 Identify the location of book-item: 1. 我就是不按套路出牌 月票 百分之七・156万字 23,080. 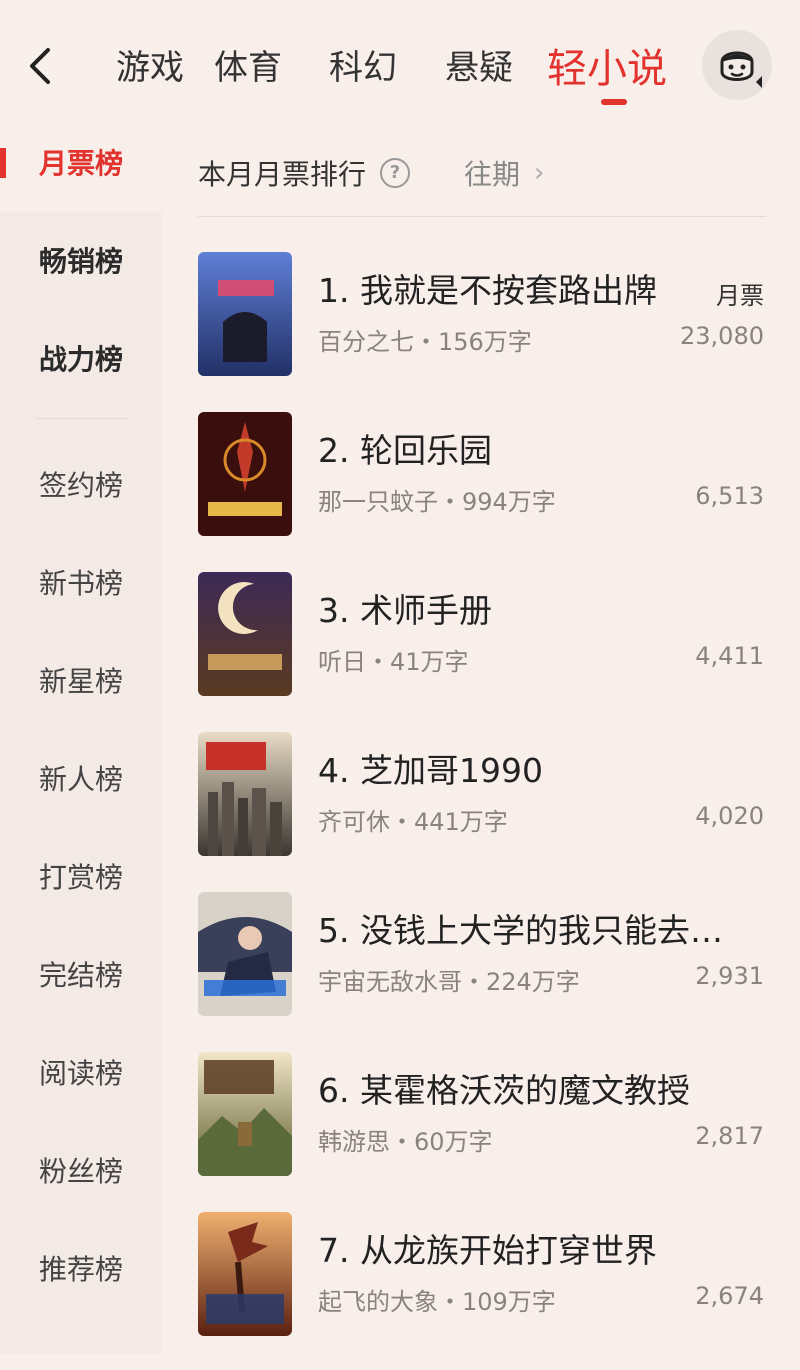
(481, 330).